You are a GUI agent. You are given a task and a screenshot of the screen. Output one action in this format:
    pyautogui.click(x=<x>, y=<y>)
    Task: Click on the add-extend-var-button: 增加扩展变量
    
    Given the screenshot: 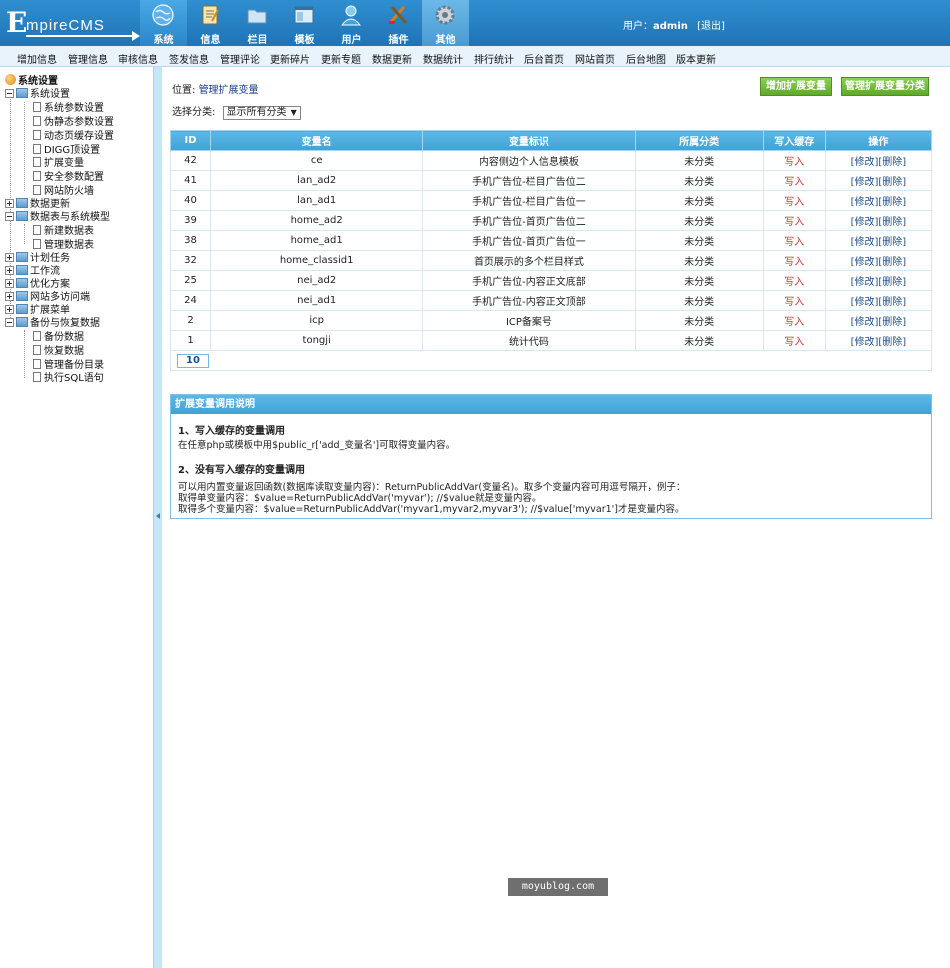 What is the action you would take?
    pyautogui.click(x=796, y=86)
    